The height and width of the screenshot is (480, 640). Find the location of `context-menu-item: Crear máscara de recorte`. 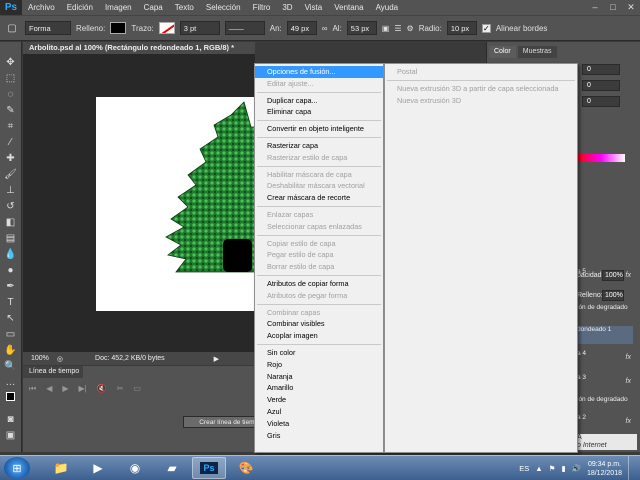

context-menu-item: Crear máscara de recorte is located at coordinates (319, 198).